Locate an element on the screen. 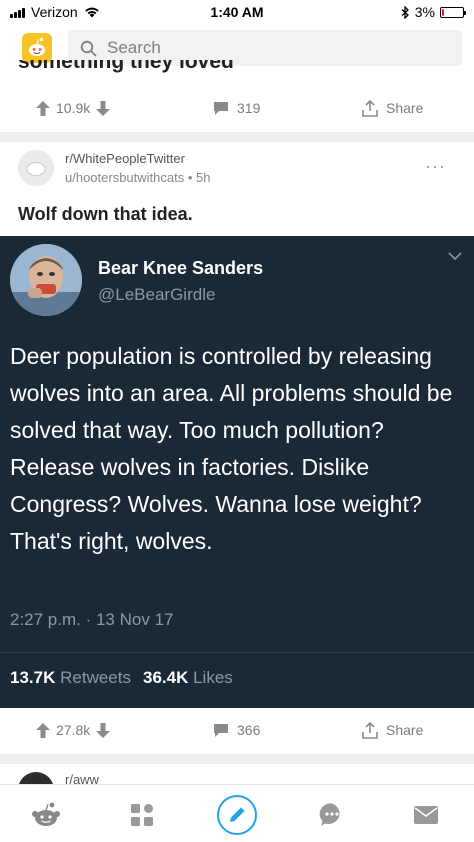  tab-home is located at coordinates (46, 815).